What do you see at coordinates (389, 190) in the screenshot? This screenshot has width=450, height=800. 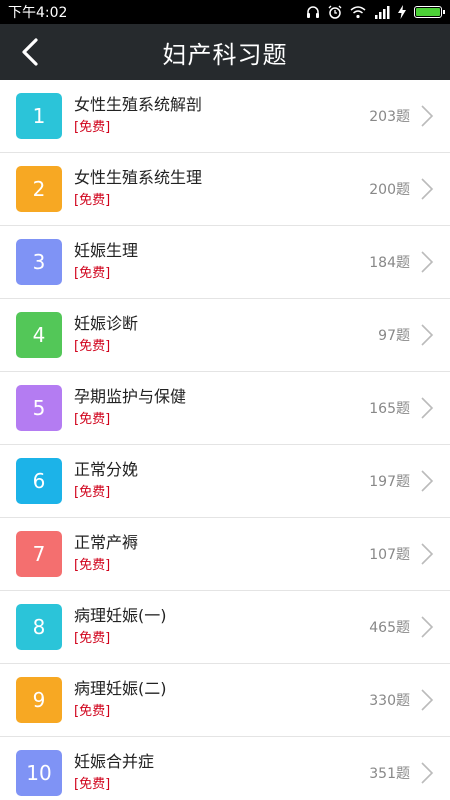 I see `question-count: 200题` at bounding box center [389, 190].